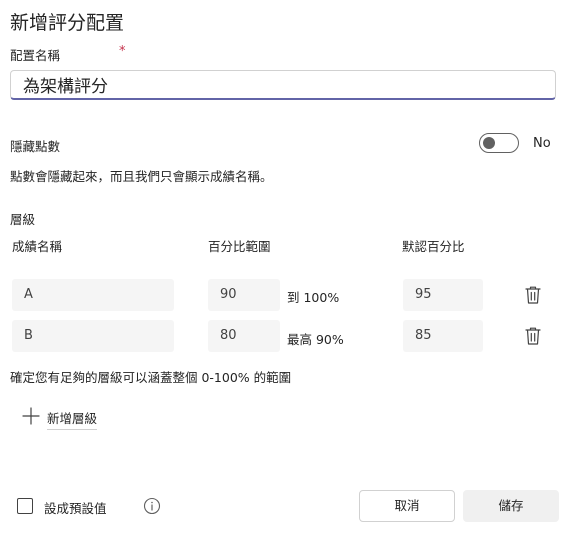 This screenshot has width=574, height=536. I want to click on header-percent-range: 百分比範圍, so click(239, 246).